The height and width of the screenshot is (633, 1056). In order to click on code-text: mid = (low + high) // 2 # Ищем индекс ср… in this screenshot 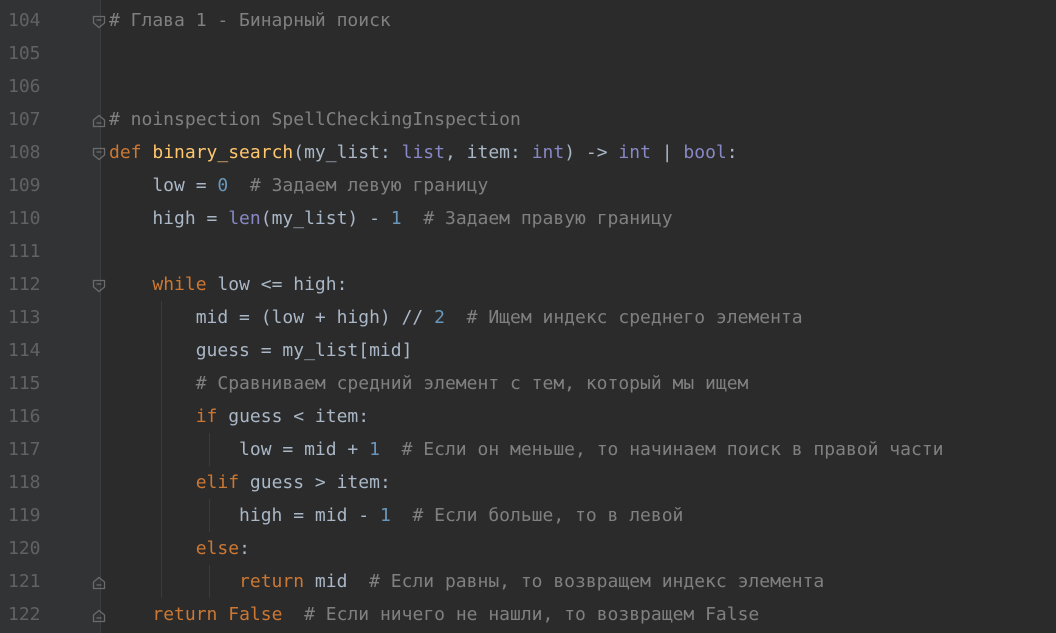, I will do `click(456, 317)`.